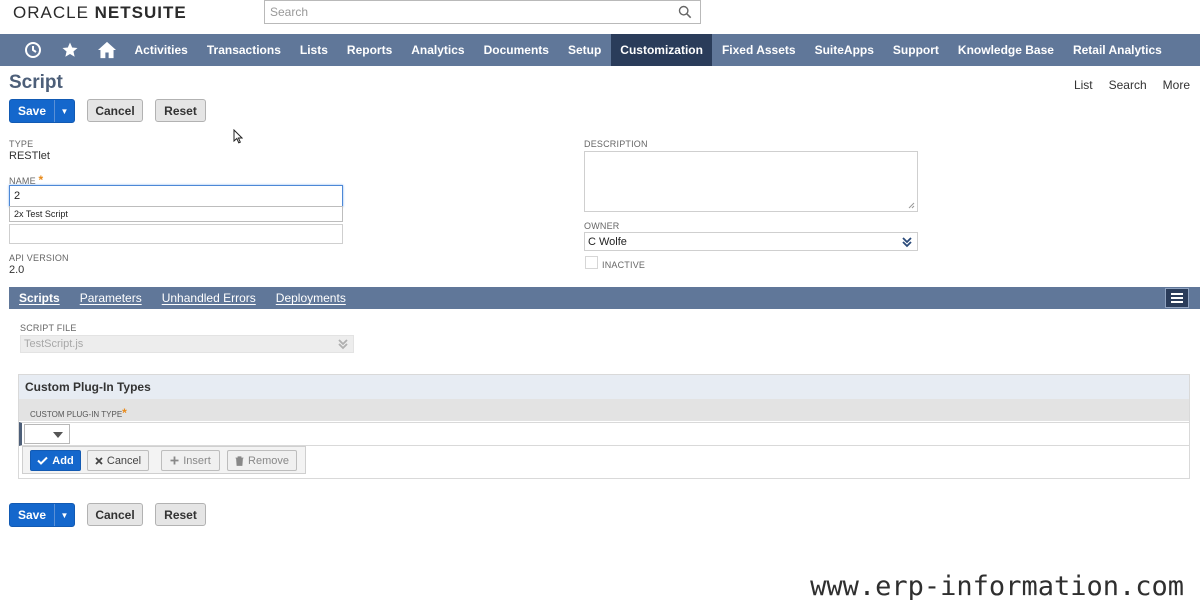 This screenshot has width=1200, height=600. Describe the element at coordinates (268, 460) in the screenshot. I see `remove-label: Remove` at that location.